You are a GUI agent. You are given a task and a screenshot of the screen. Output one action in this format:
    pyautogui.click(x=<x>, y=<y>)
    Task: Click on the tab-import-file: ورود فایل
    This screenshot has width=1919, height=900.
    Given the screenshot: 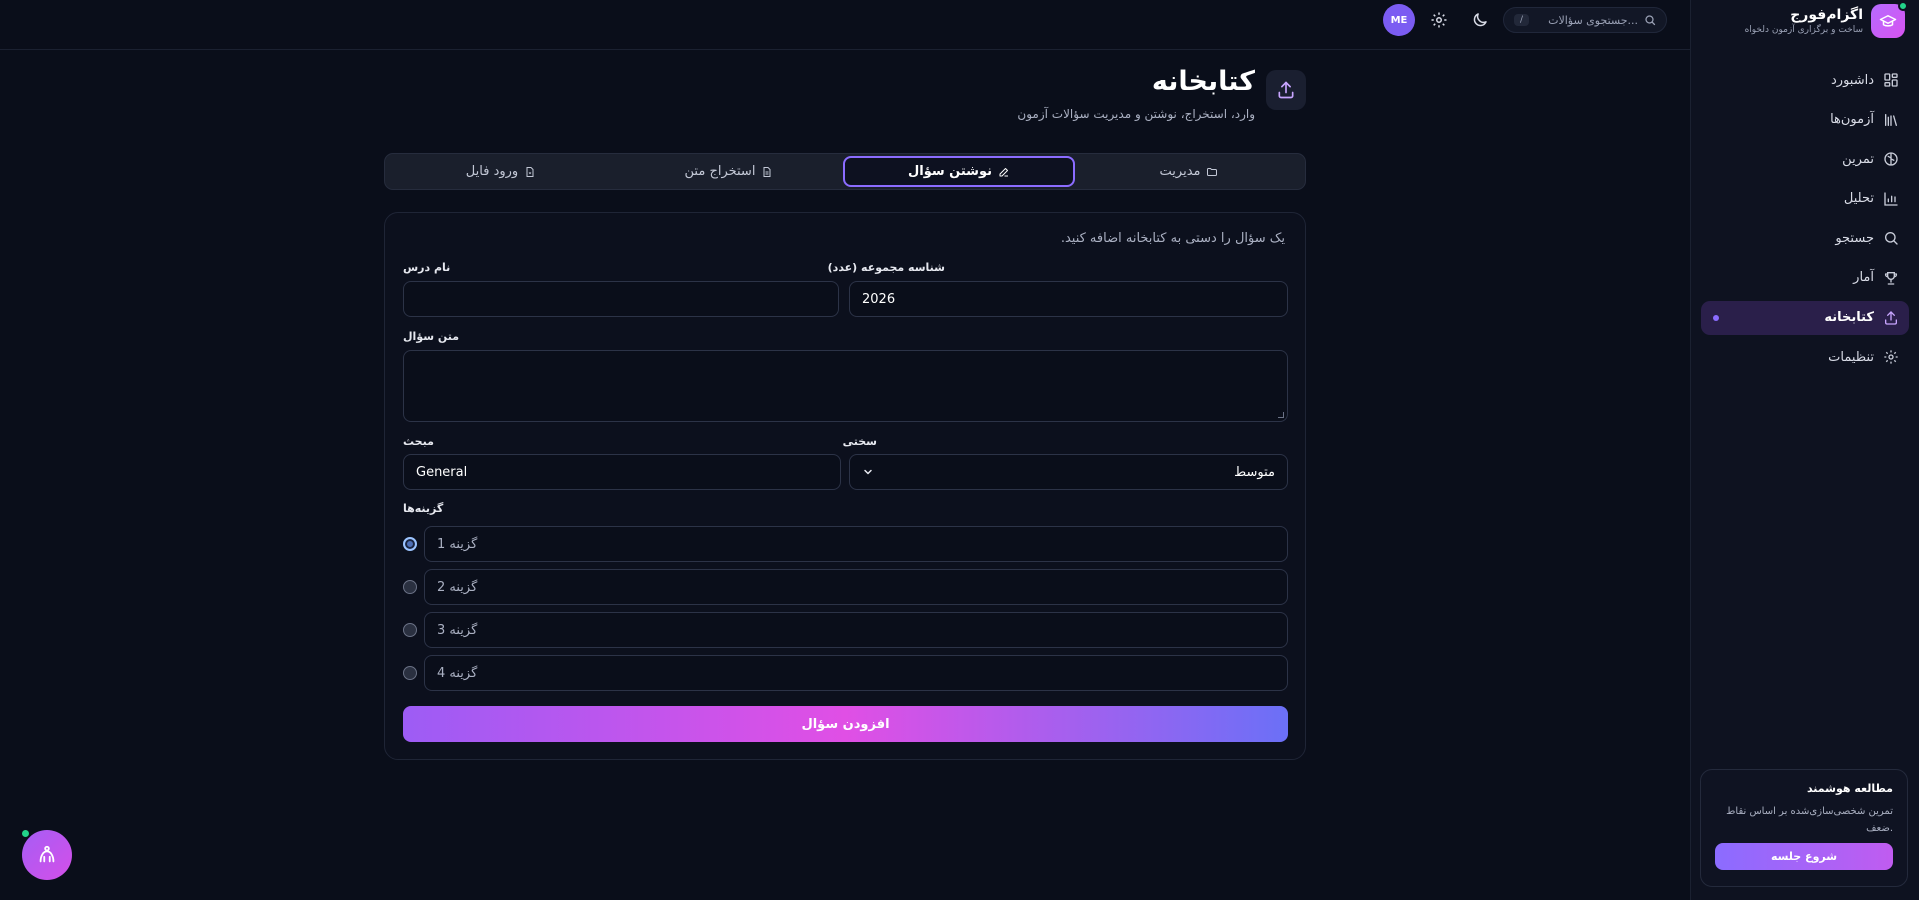 What is the action you would take?
    pyautogui.click(x=501, y=171)
    